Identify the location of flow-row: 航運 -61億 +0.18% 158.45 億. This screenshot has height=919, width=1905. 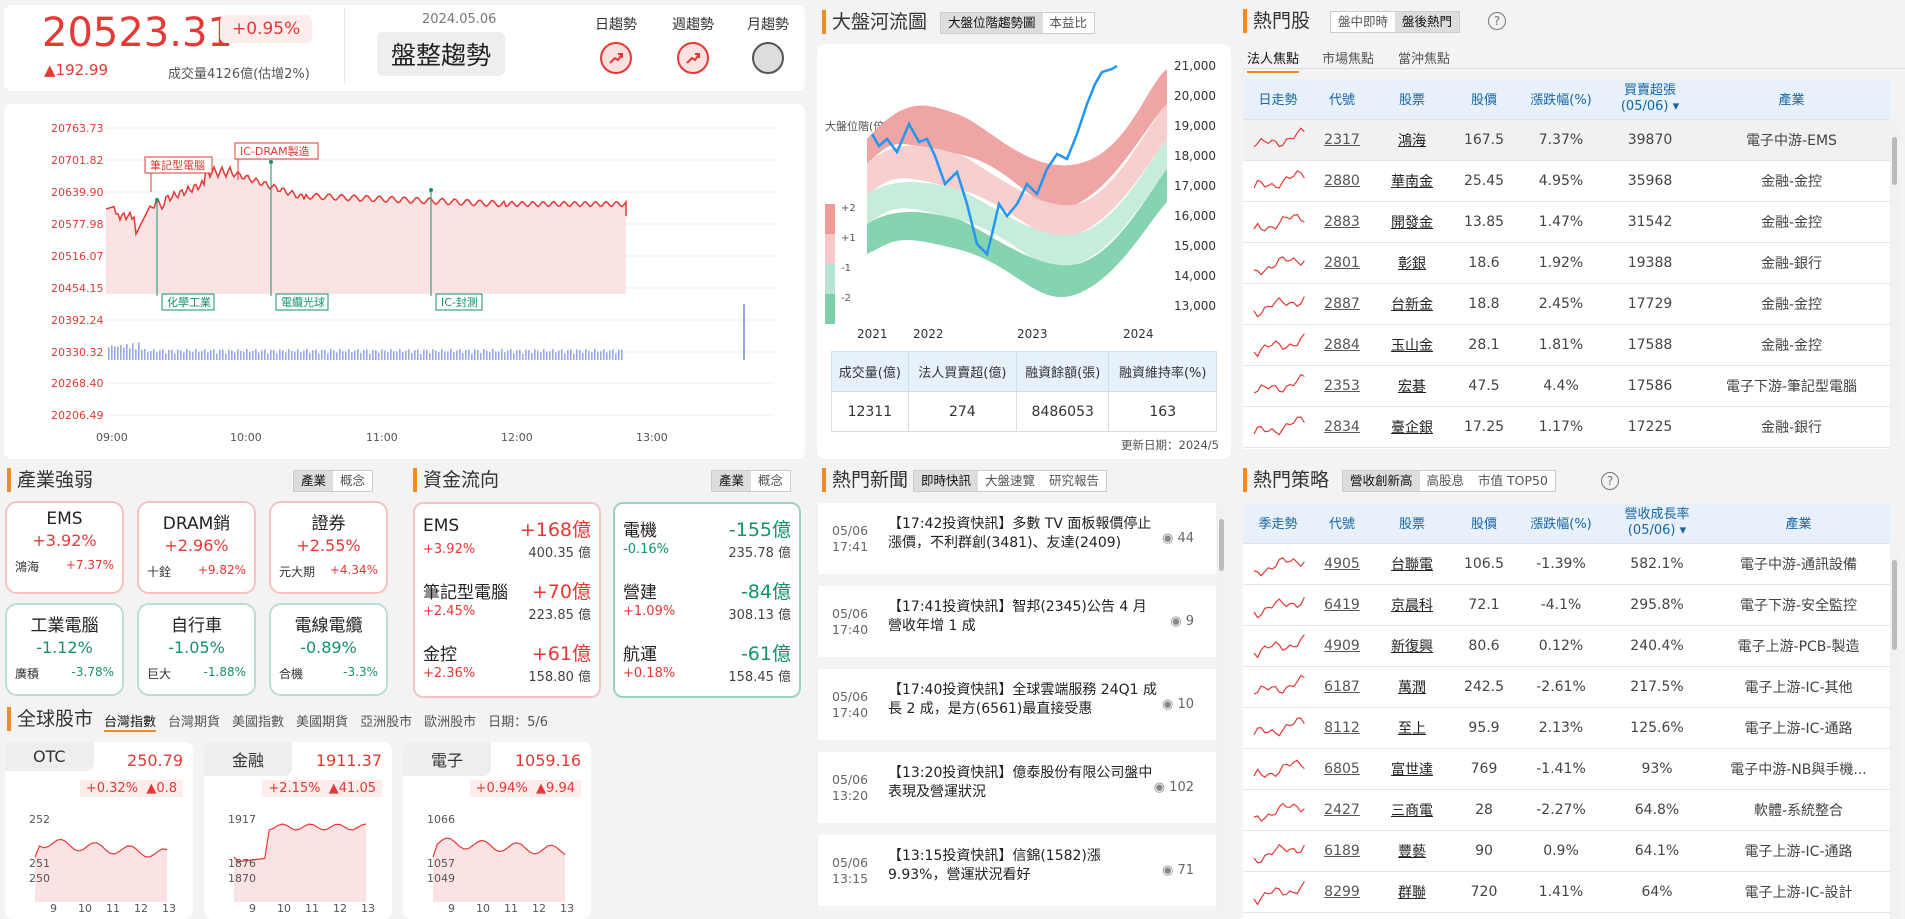
(707, 668).